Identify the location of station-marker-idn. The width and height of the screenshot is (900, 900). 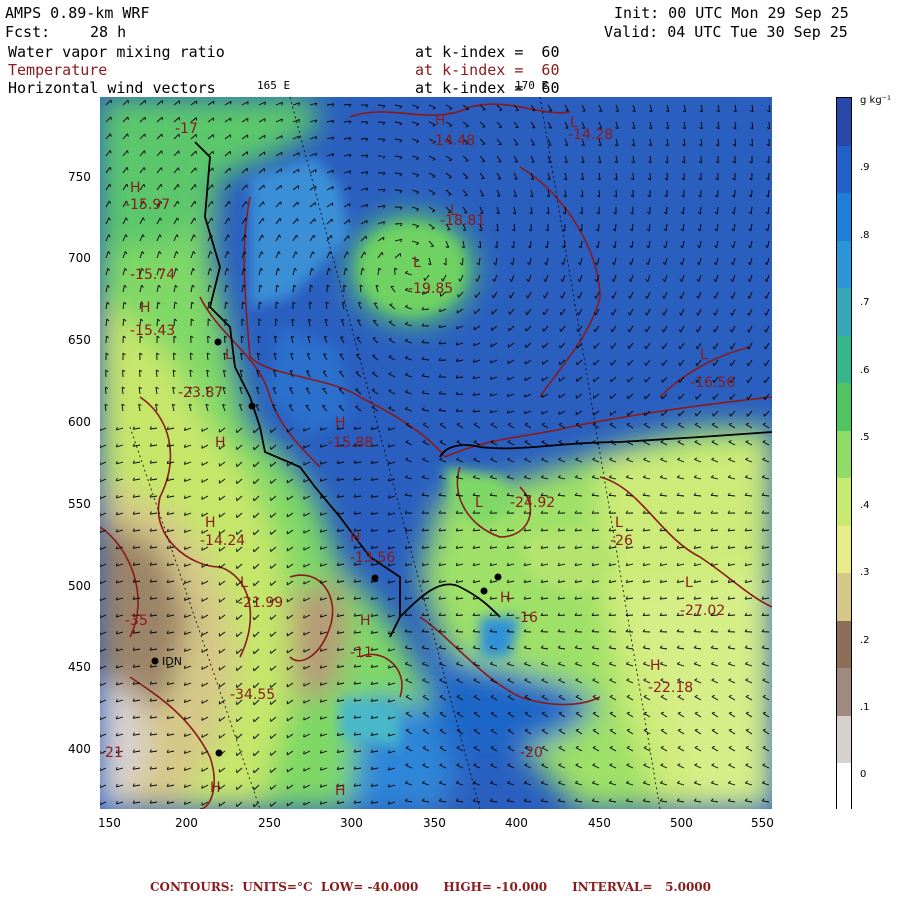
(155, 661).